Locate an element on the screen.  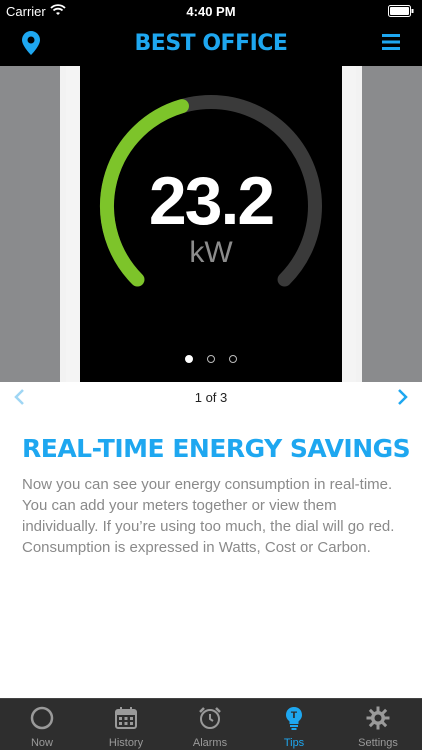
tab-label: Tips is located at coordinates (294, 743).